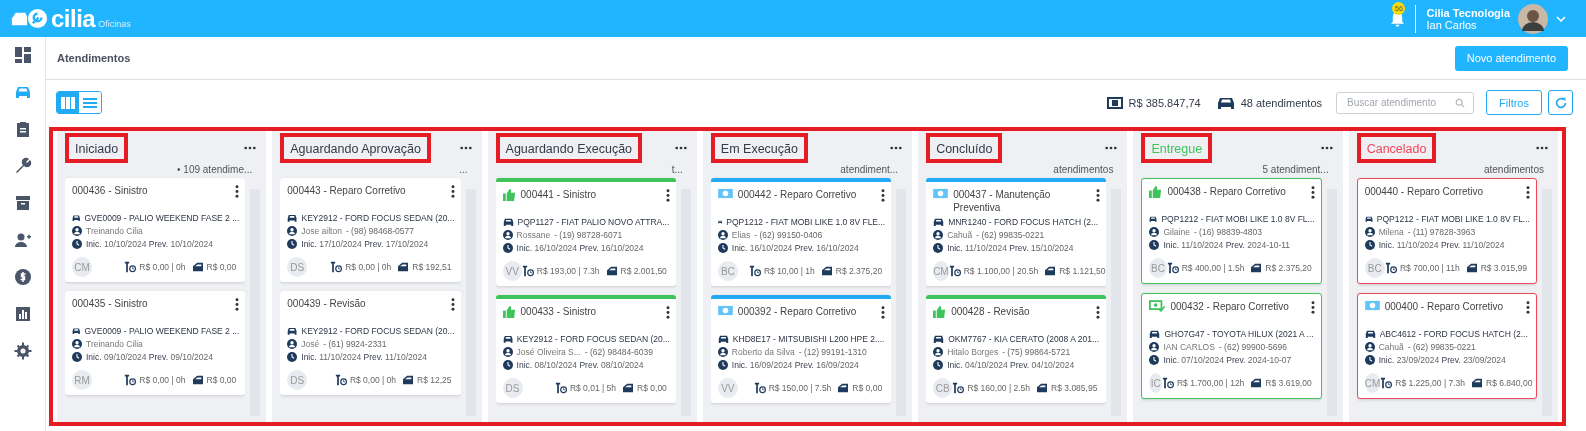 This screenshot has width=1586, height=431. I want to click on assignee-avatar: VV, so click(727, 388).